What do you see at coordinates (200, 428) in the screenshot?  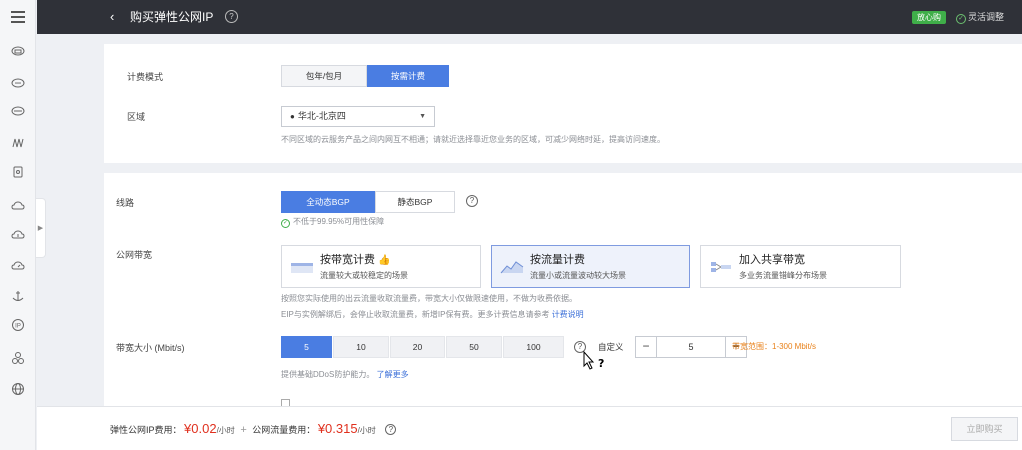 I see `eip-price: ¥0.02` at bounding box center [200, 428].